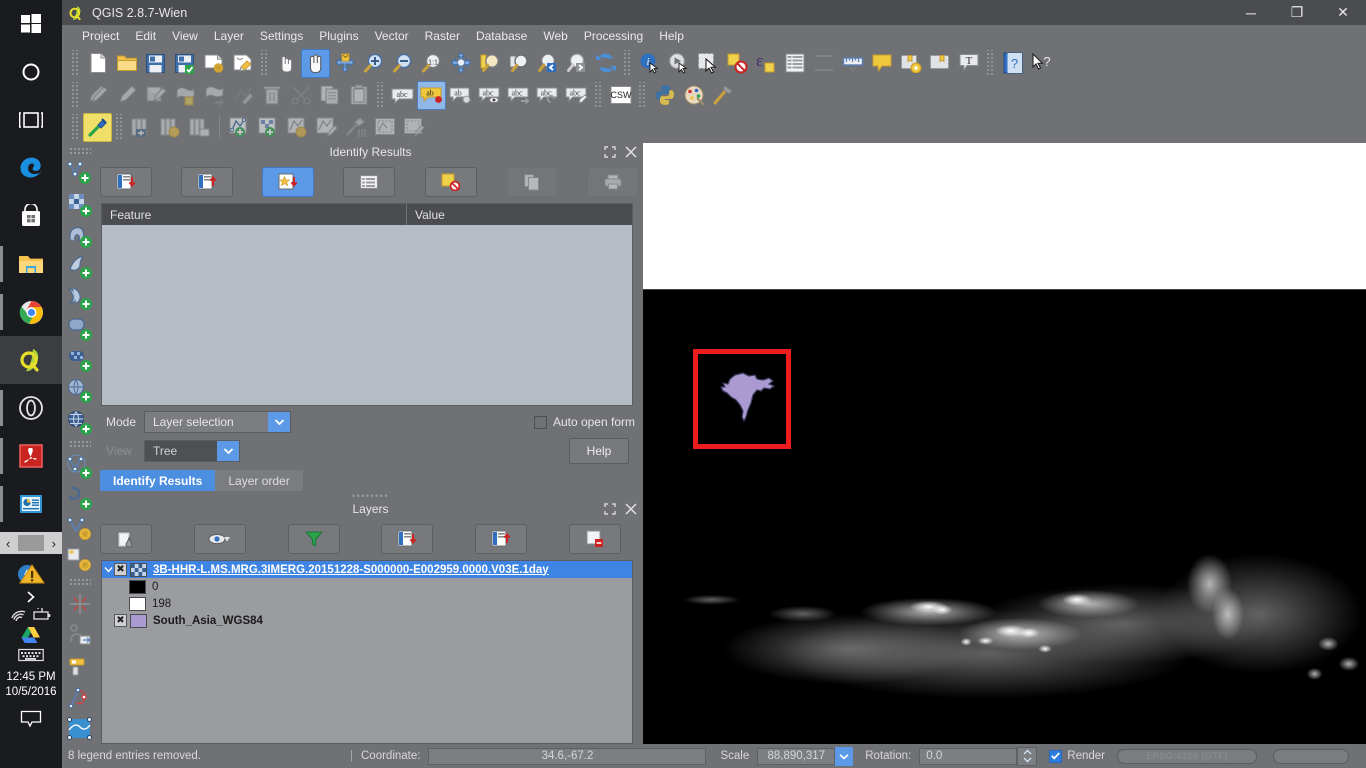  Describe the element at coordinates (1027, 756) in the screenshot. I see `rotation-stepper` at that location.